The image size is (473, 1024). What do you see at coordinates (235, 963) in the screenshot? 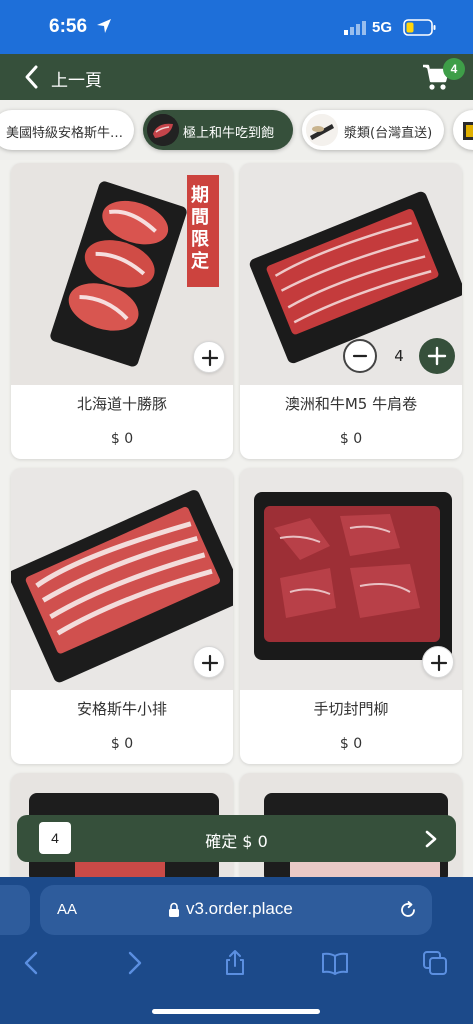
I see `share-icon` at bounding box center [235, 963].